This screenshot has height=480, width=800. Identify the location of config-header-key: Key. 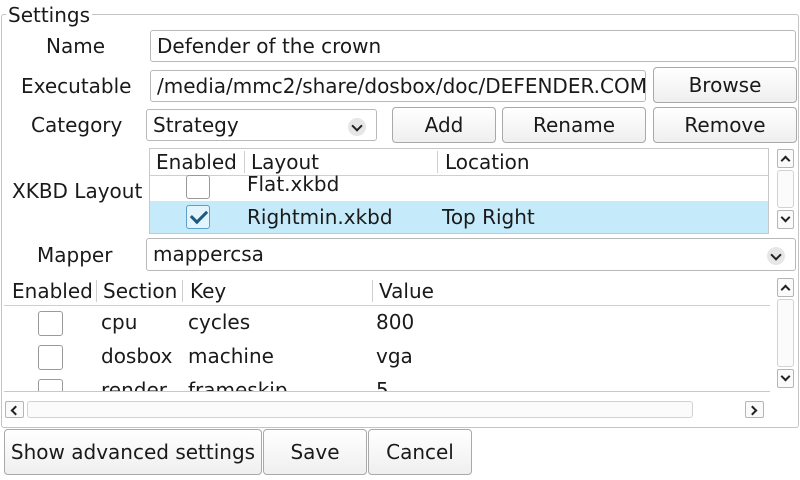
(278, 291).